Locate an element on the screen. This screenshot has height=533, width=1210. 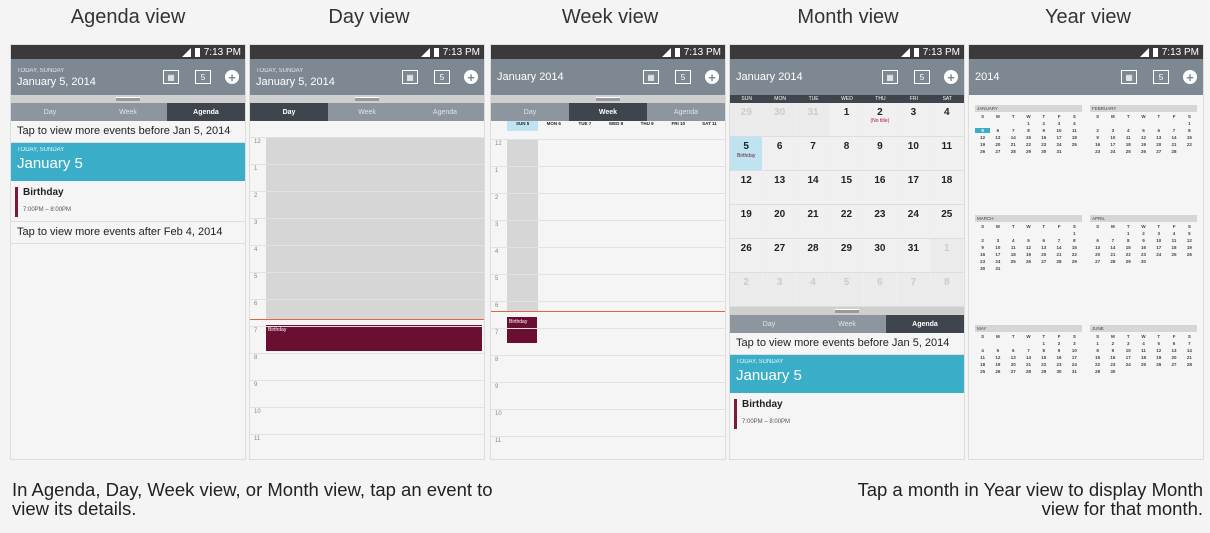
day-cell: 24 is located at coordinates (914, 222).